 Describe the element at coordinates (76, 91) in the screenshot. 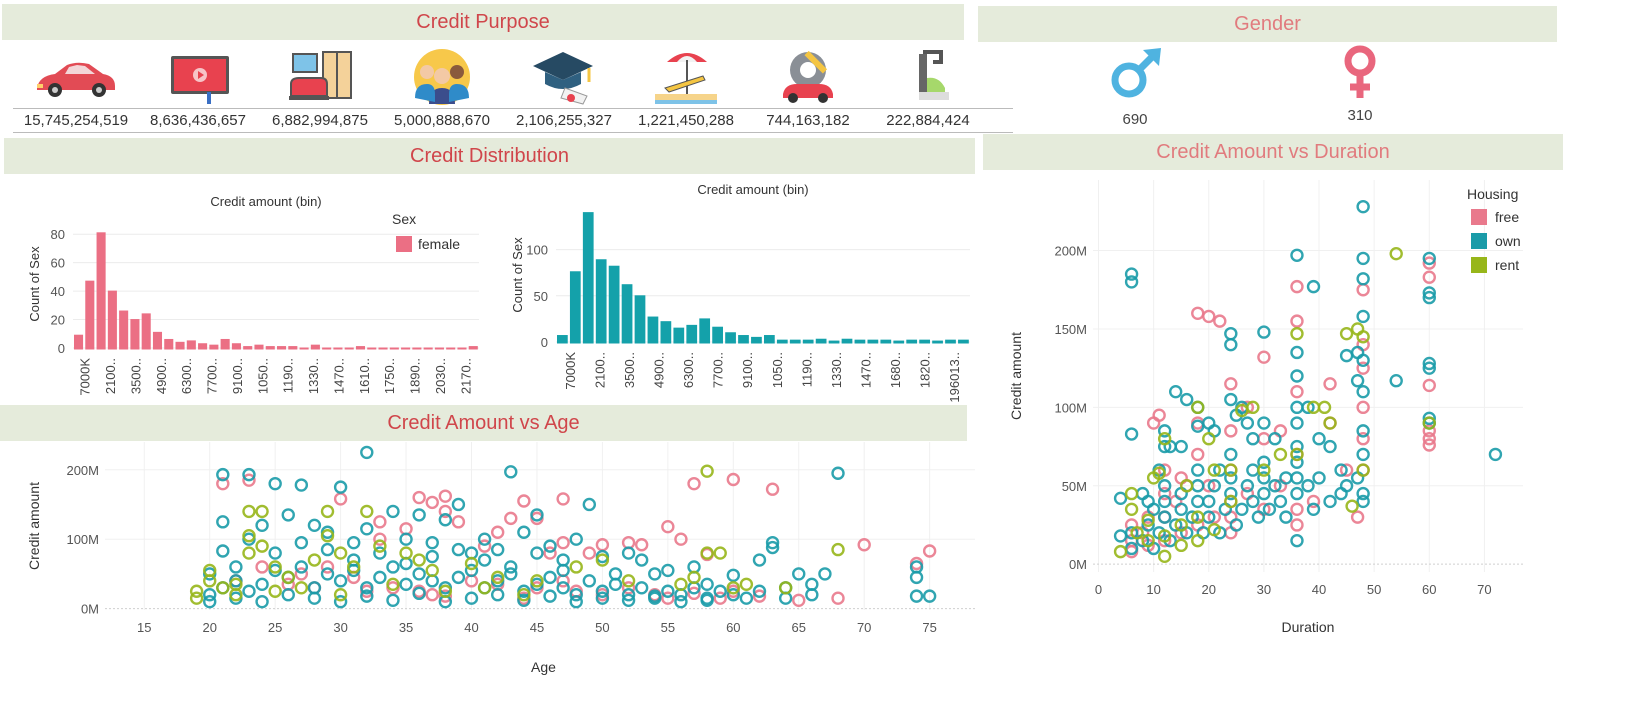

I see `purpose-item-car: 15,745,254,519` at that location.